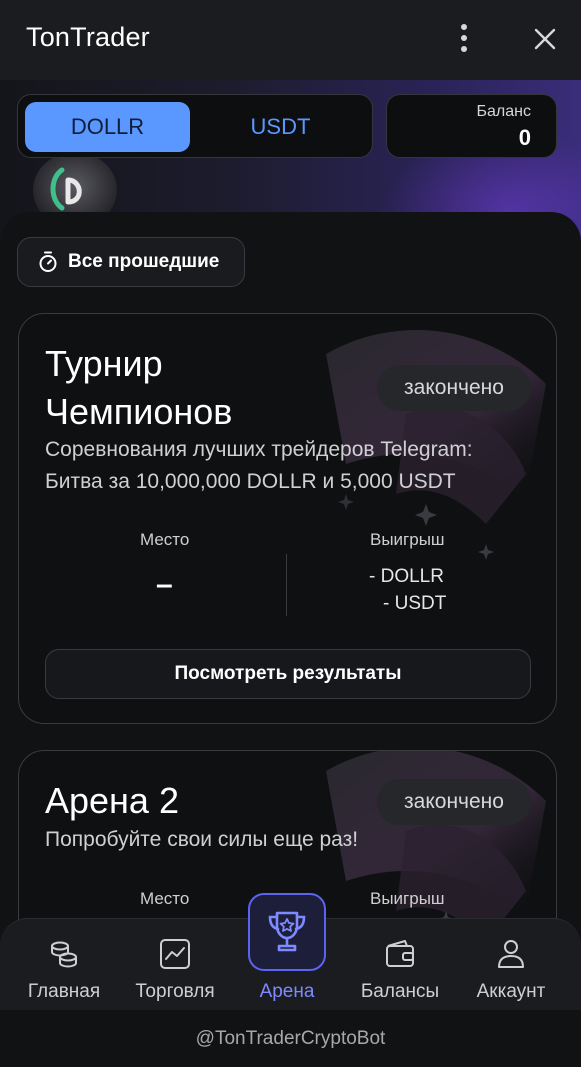 The height and width of the screenshot is (1067, 581). I want to click on stat-divider, so click(286, 585).